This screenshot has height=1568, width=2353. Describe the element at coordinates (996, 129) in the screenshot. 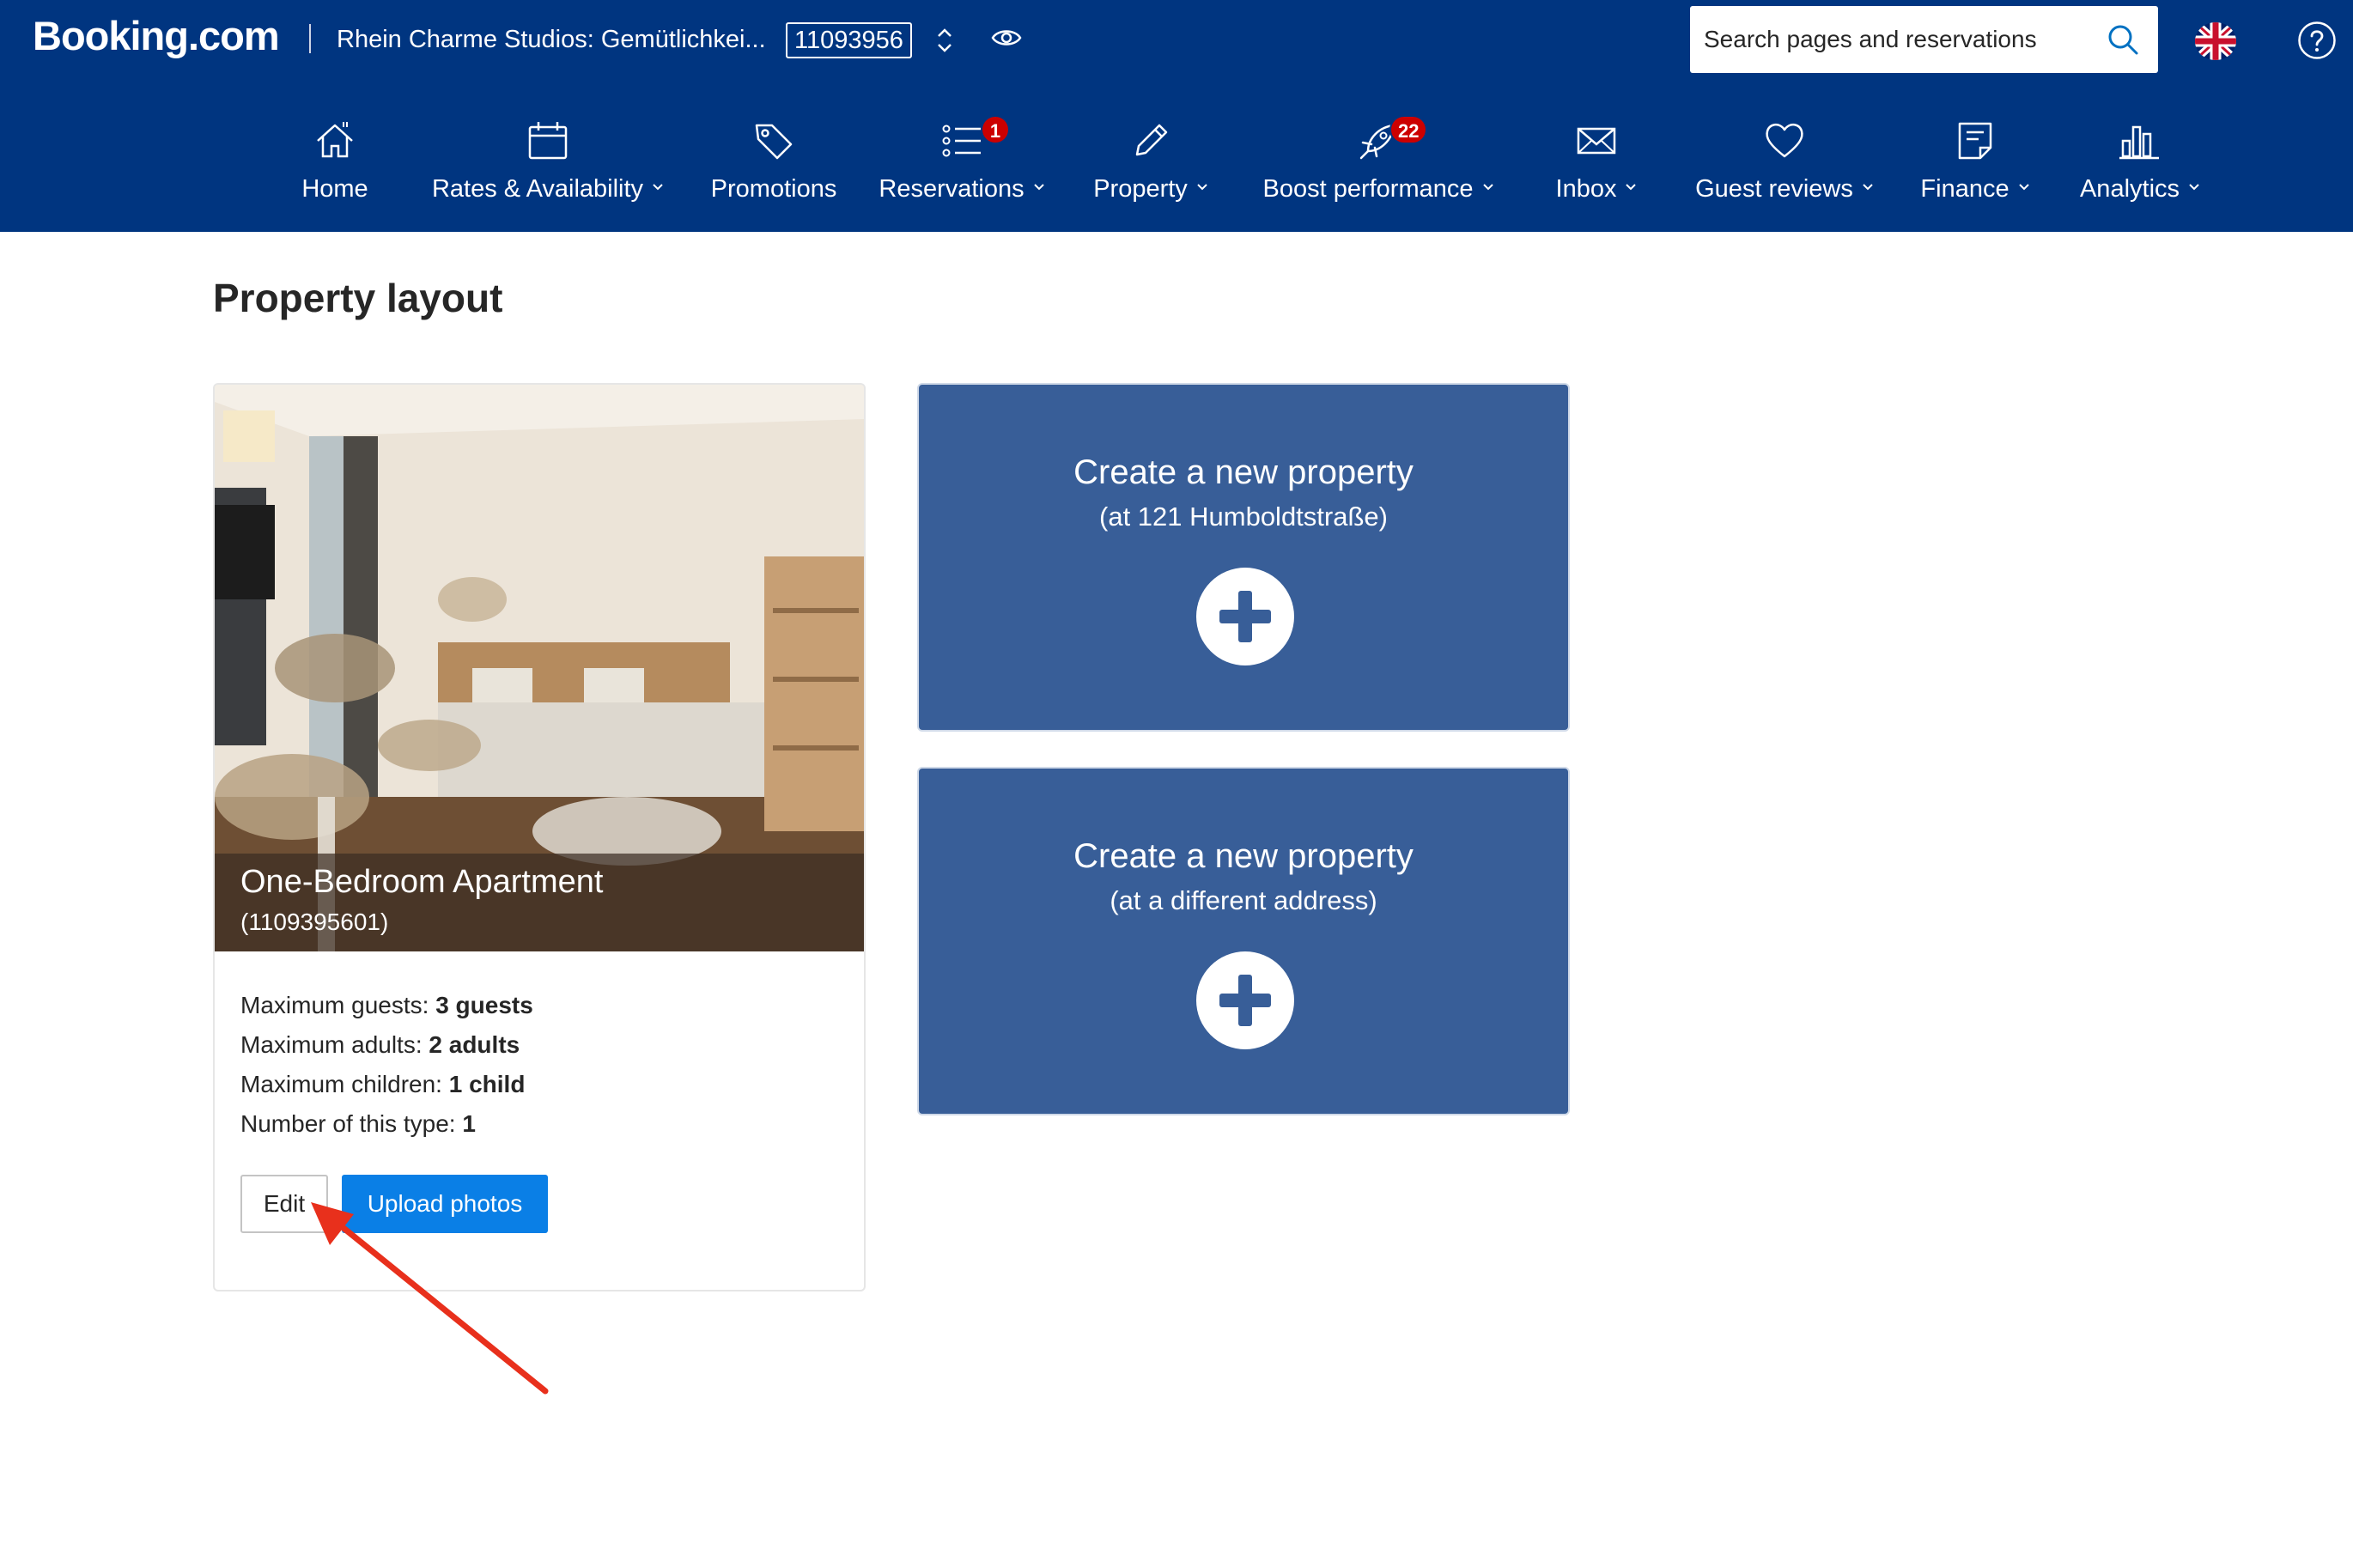

I see `reservations-badge: 1` at that location.